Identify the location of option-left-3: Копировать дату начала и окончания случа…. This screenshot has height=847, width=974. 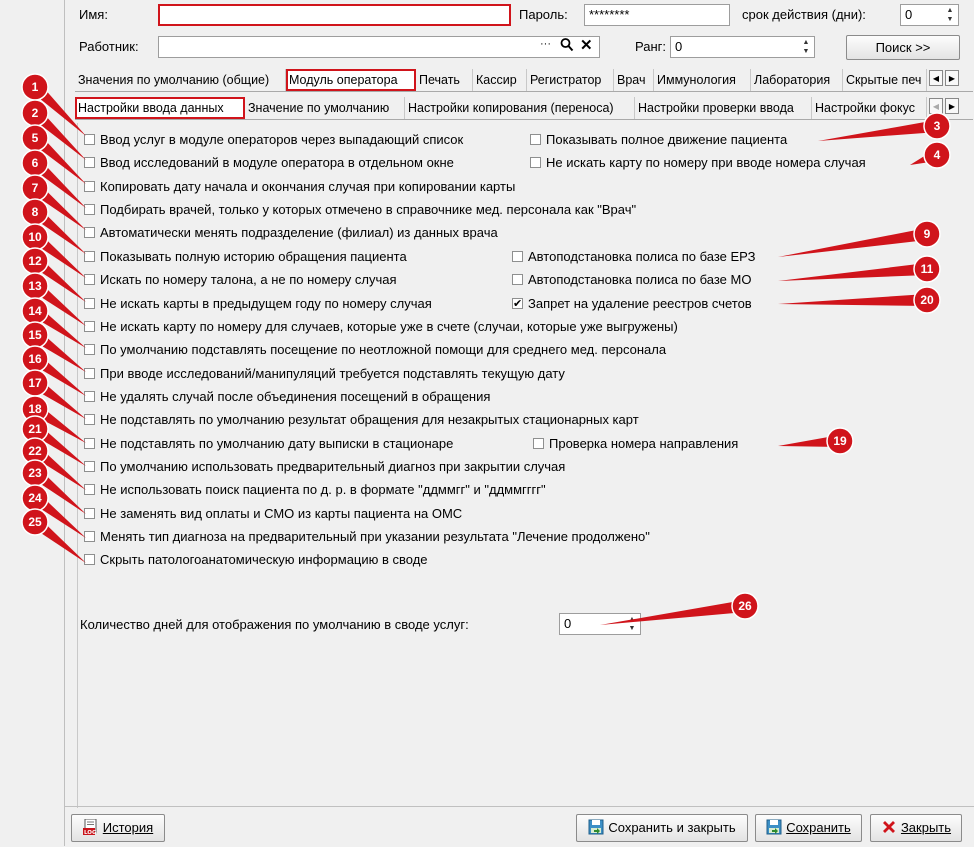
(299, 187).